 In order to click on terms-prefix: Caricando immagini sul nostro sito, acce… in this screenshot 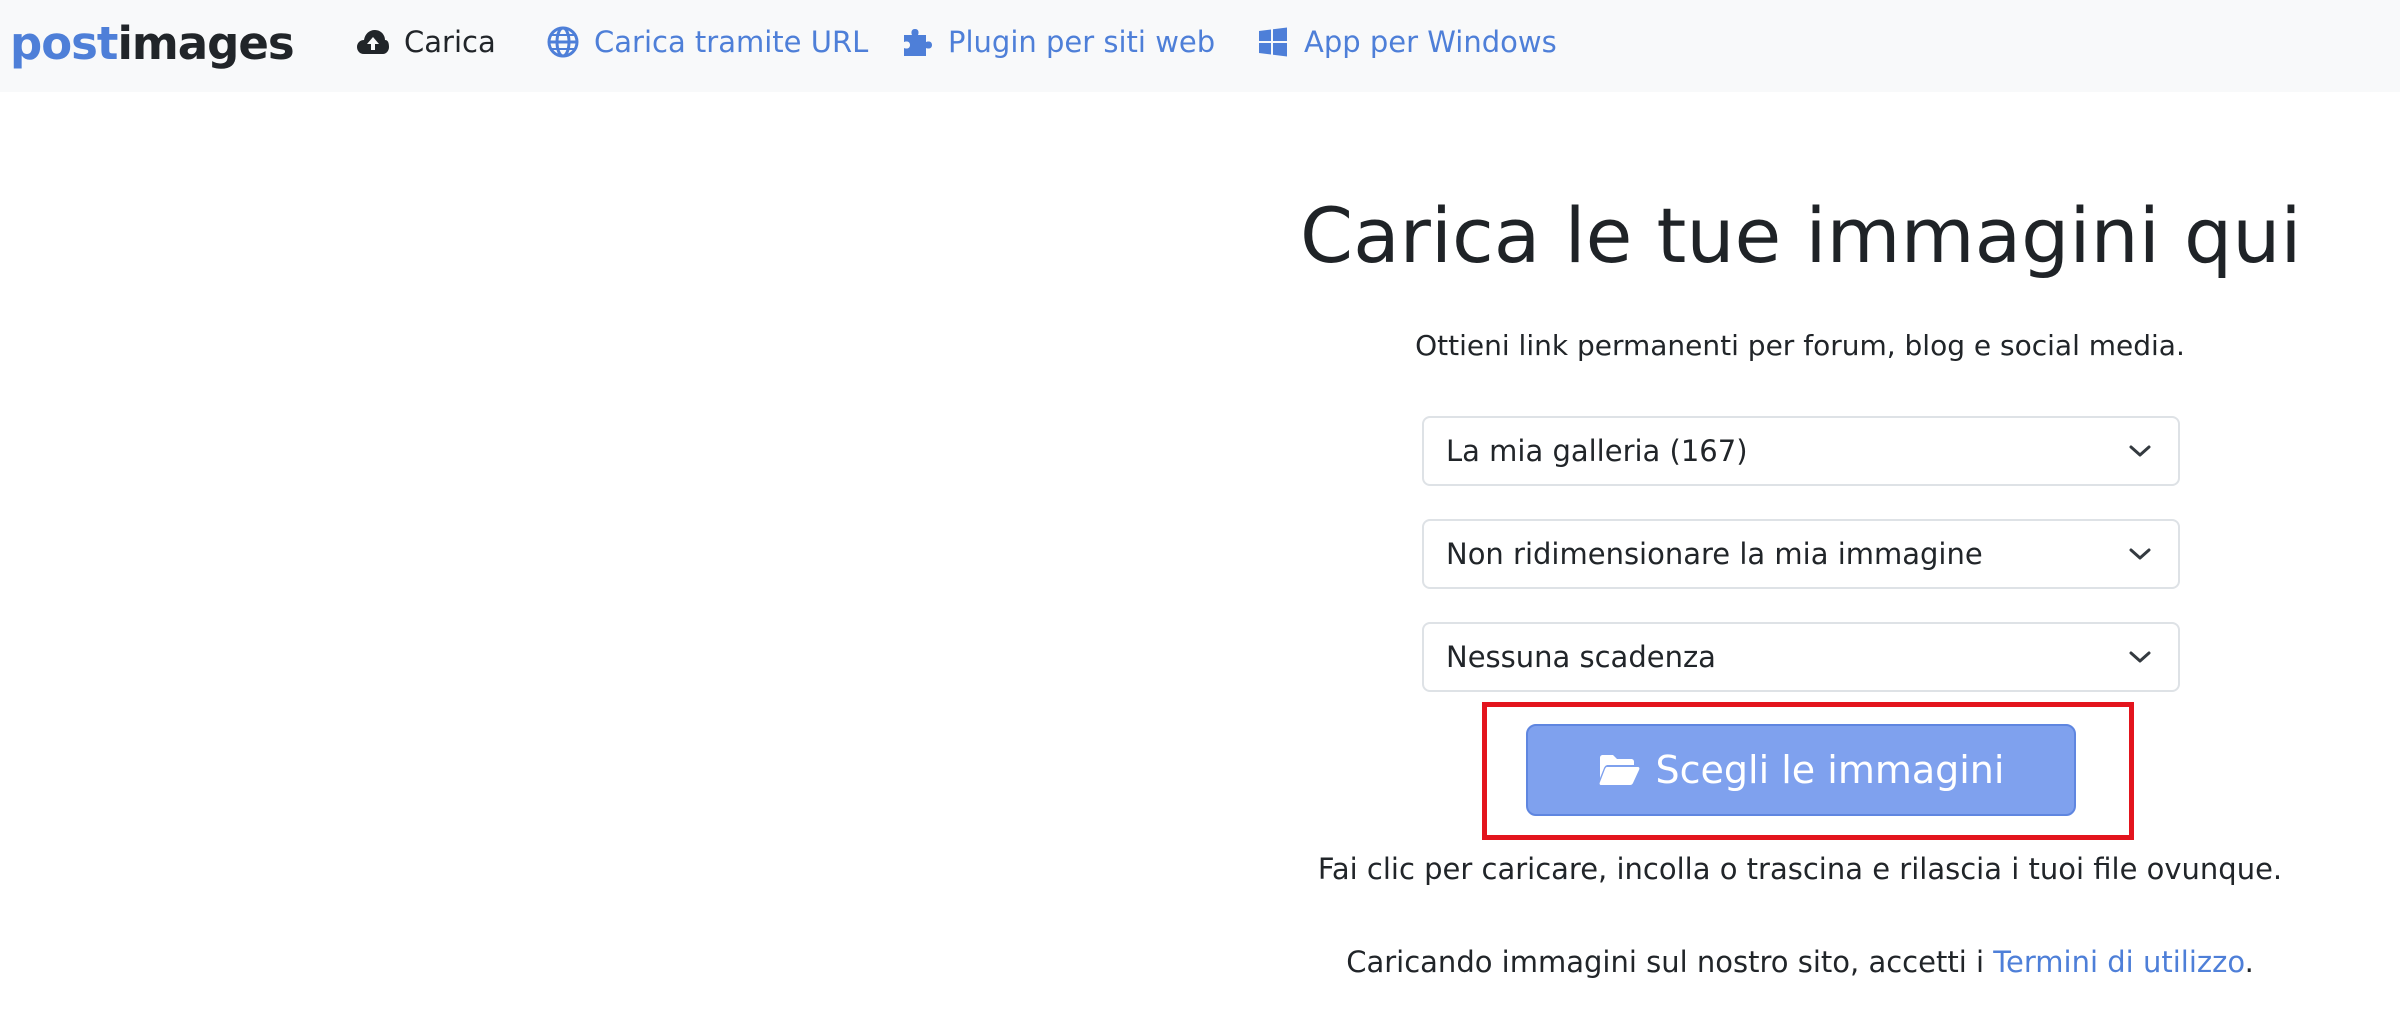, I will do `click(1670, 962)`.